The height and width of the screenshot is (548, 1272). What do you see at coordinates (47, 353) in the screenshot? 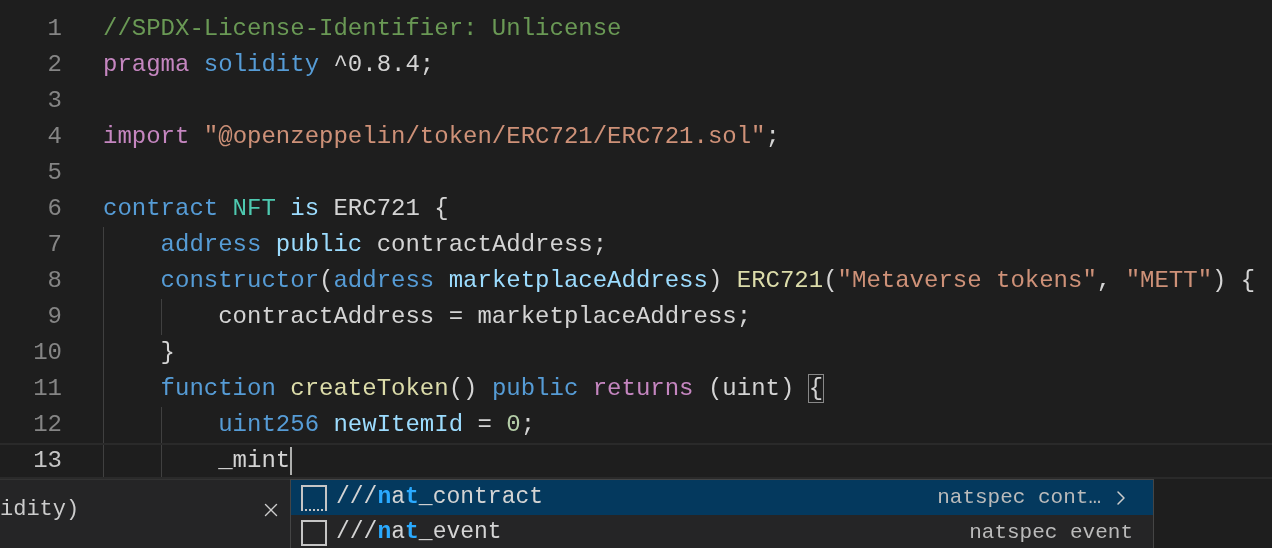
I see `line-number: 10` at bounding box center [47, 353].